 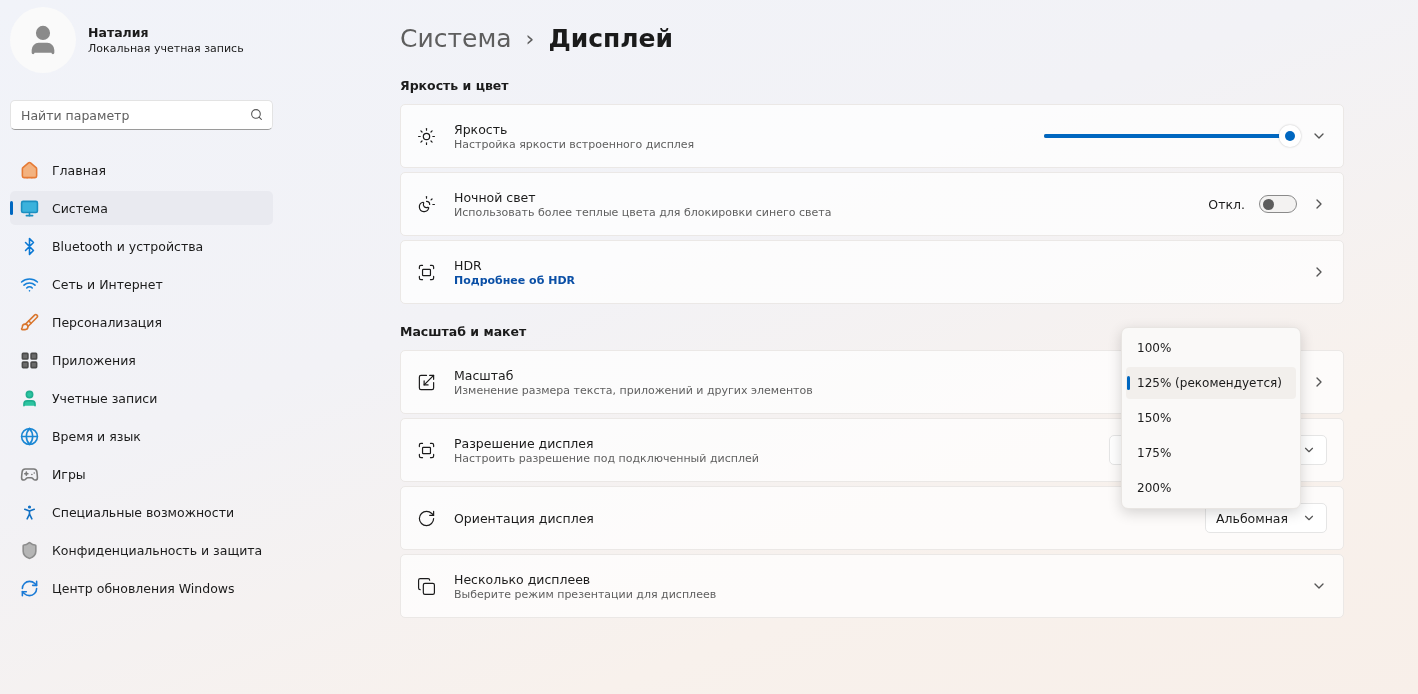 I want to click on setting-title: Несколько дисплеев, so click(x=522, y=579).